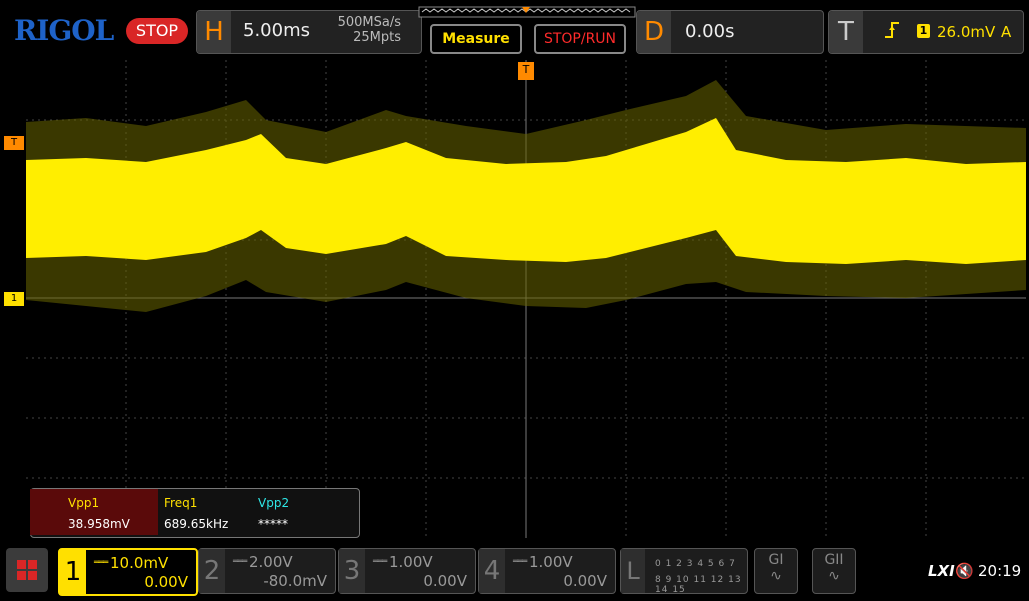 The height and width of the screenshot is (601, 1029). Describe the element at coordinates (214, 32) in the screenshot. I see `horizontal-letter: H` at that location.